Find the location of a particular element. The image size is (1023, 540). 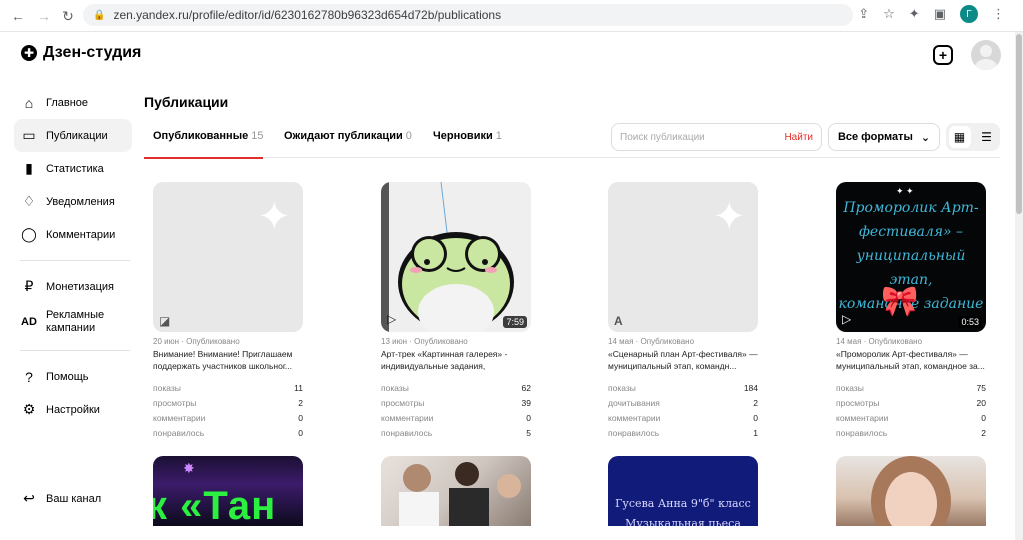

extensions-icon: ✦ is located at coordinates (914, 14).